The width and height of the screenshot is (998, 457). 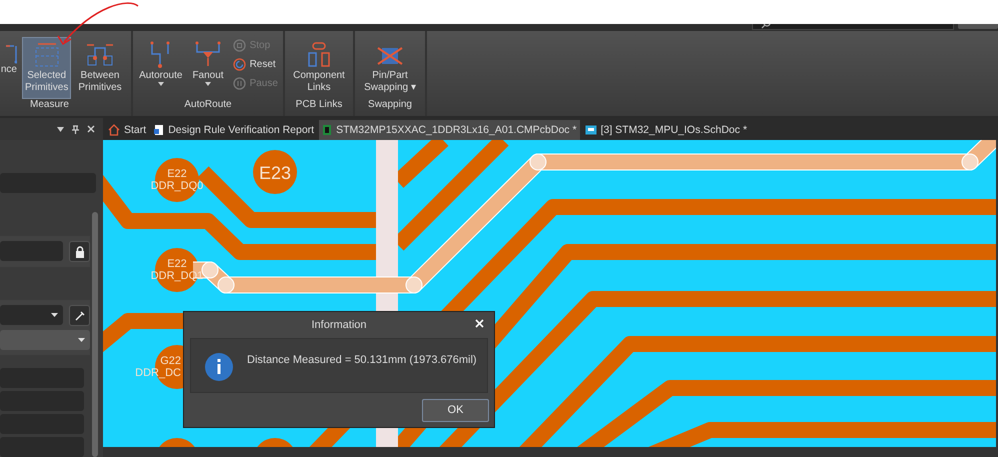 What do you see at coordinates (159, 130) in the screenshot?
I see `document-icon` at bounding box center [159, 130].